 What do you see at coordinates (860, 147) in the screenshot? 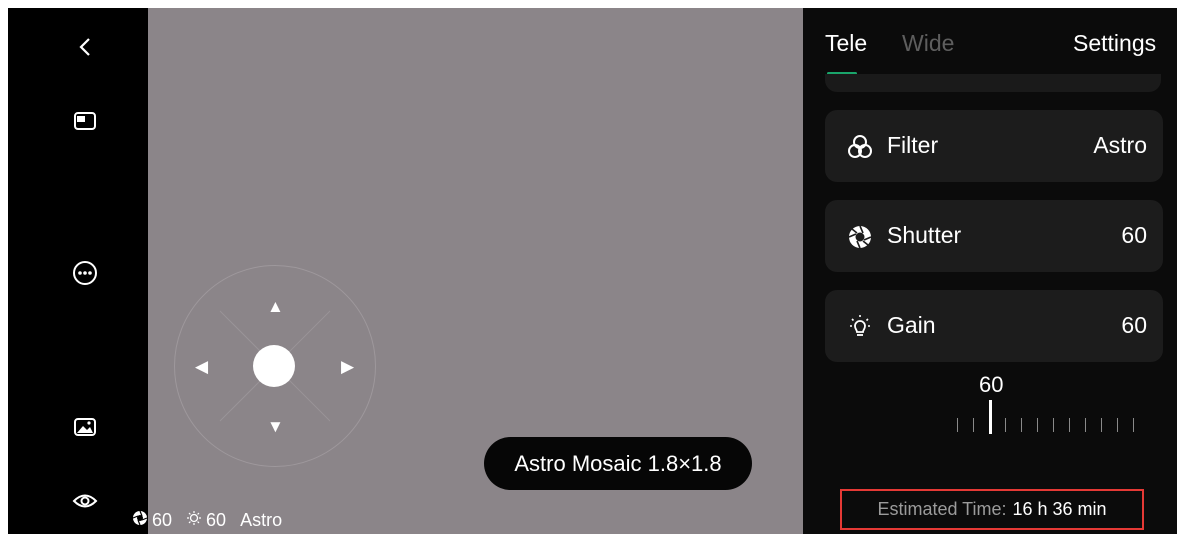
I see `filter-icon` at bounding box center [860, 147].